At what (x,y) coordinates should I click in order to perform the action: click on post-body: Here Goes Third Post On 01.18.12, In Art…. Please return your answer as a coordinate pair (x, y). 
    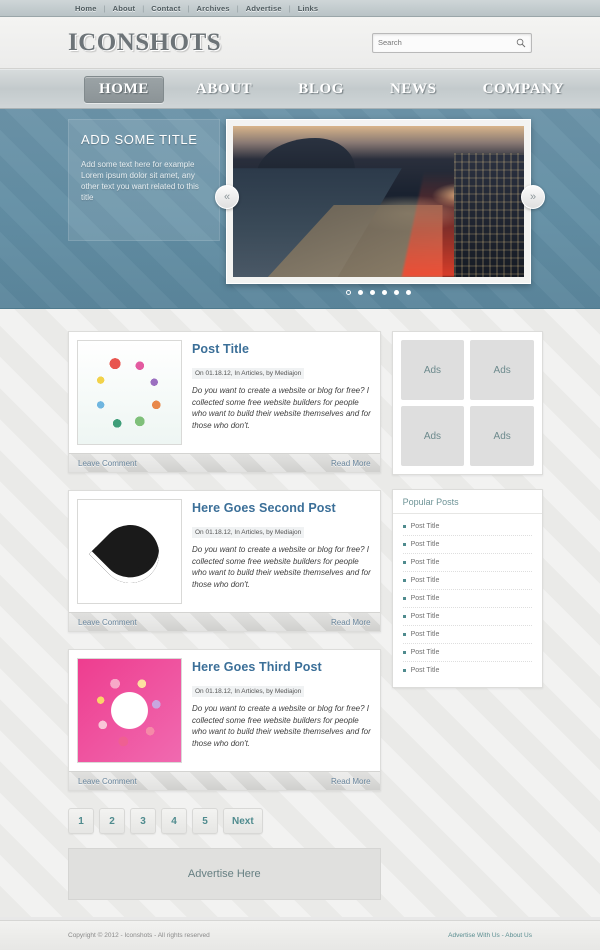
    Looking at the image, I should click on (224, 710).